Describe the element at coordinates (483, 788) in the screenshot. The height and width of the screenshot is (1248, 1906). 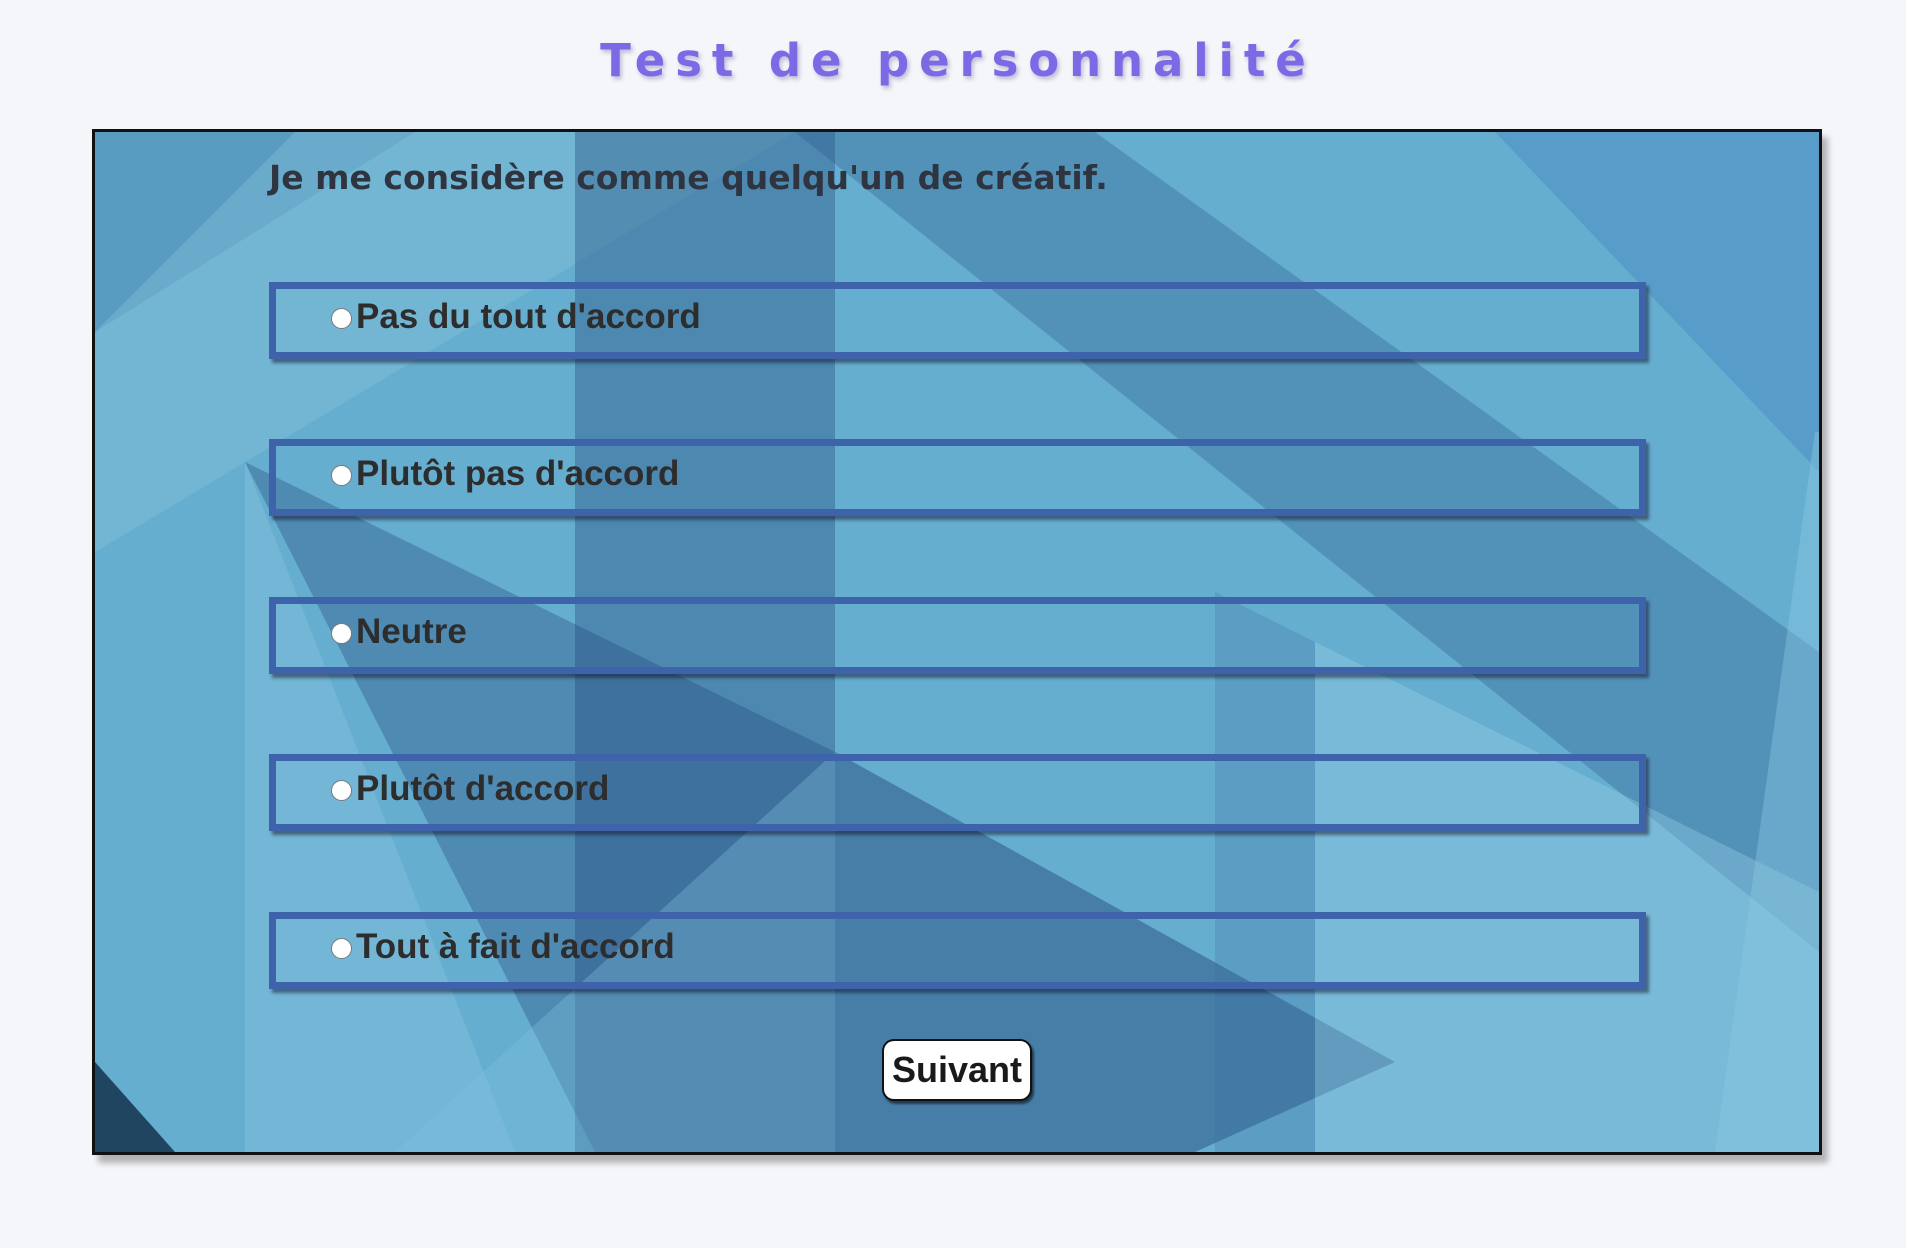
I see `option-label: Plutôt d'accord` at that location.